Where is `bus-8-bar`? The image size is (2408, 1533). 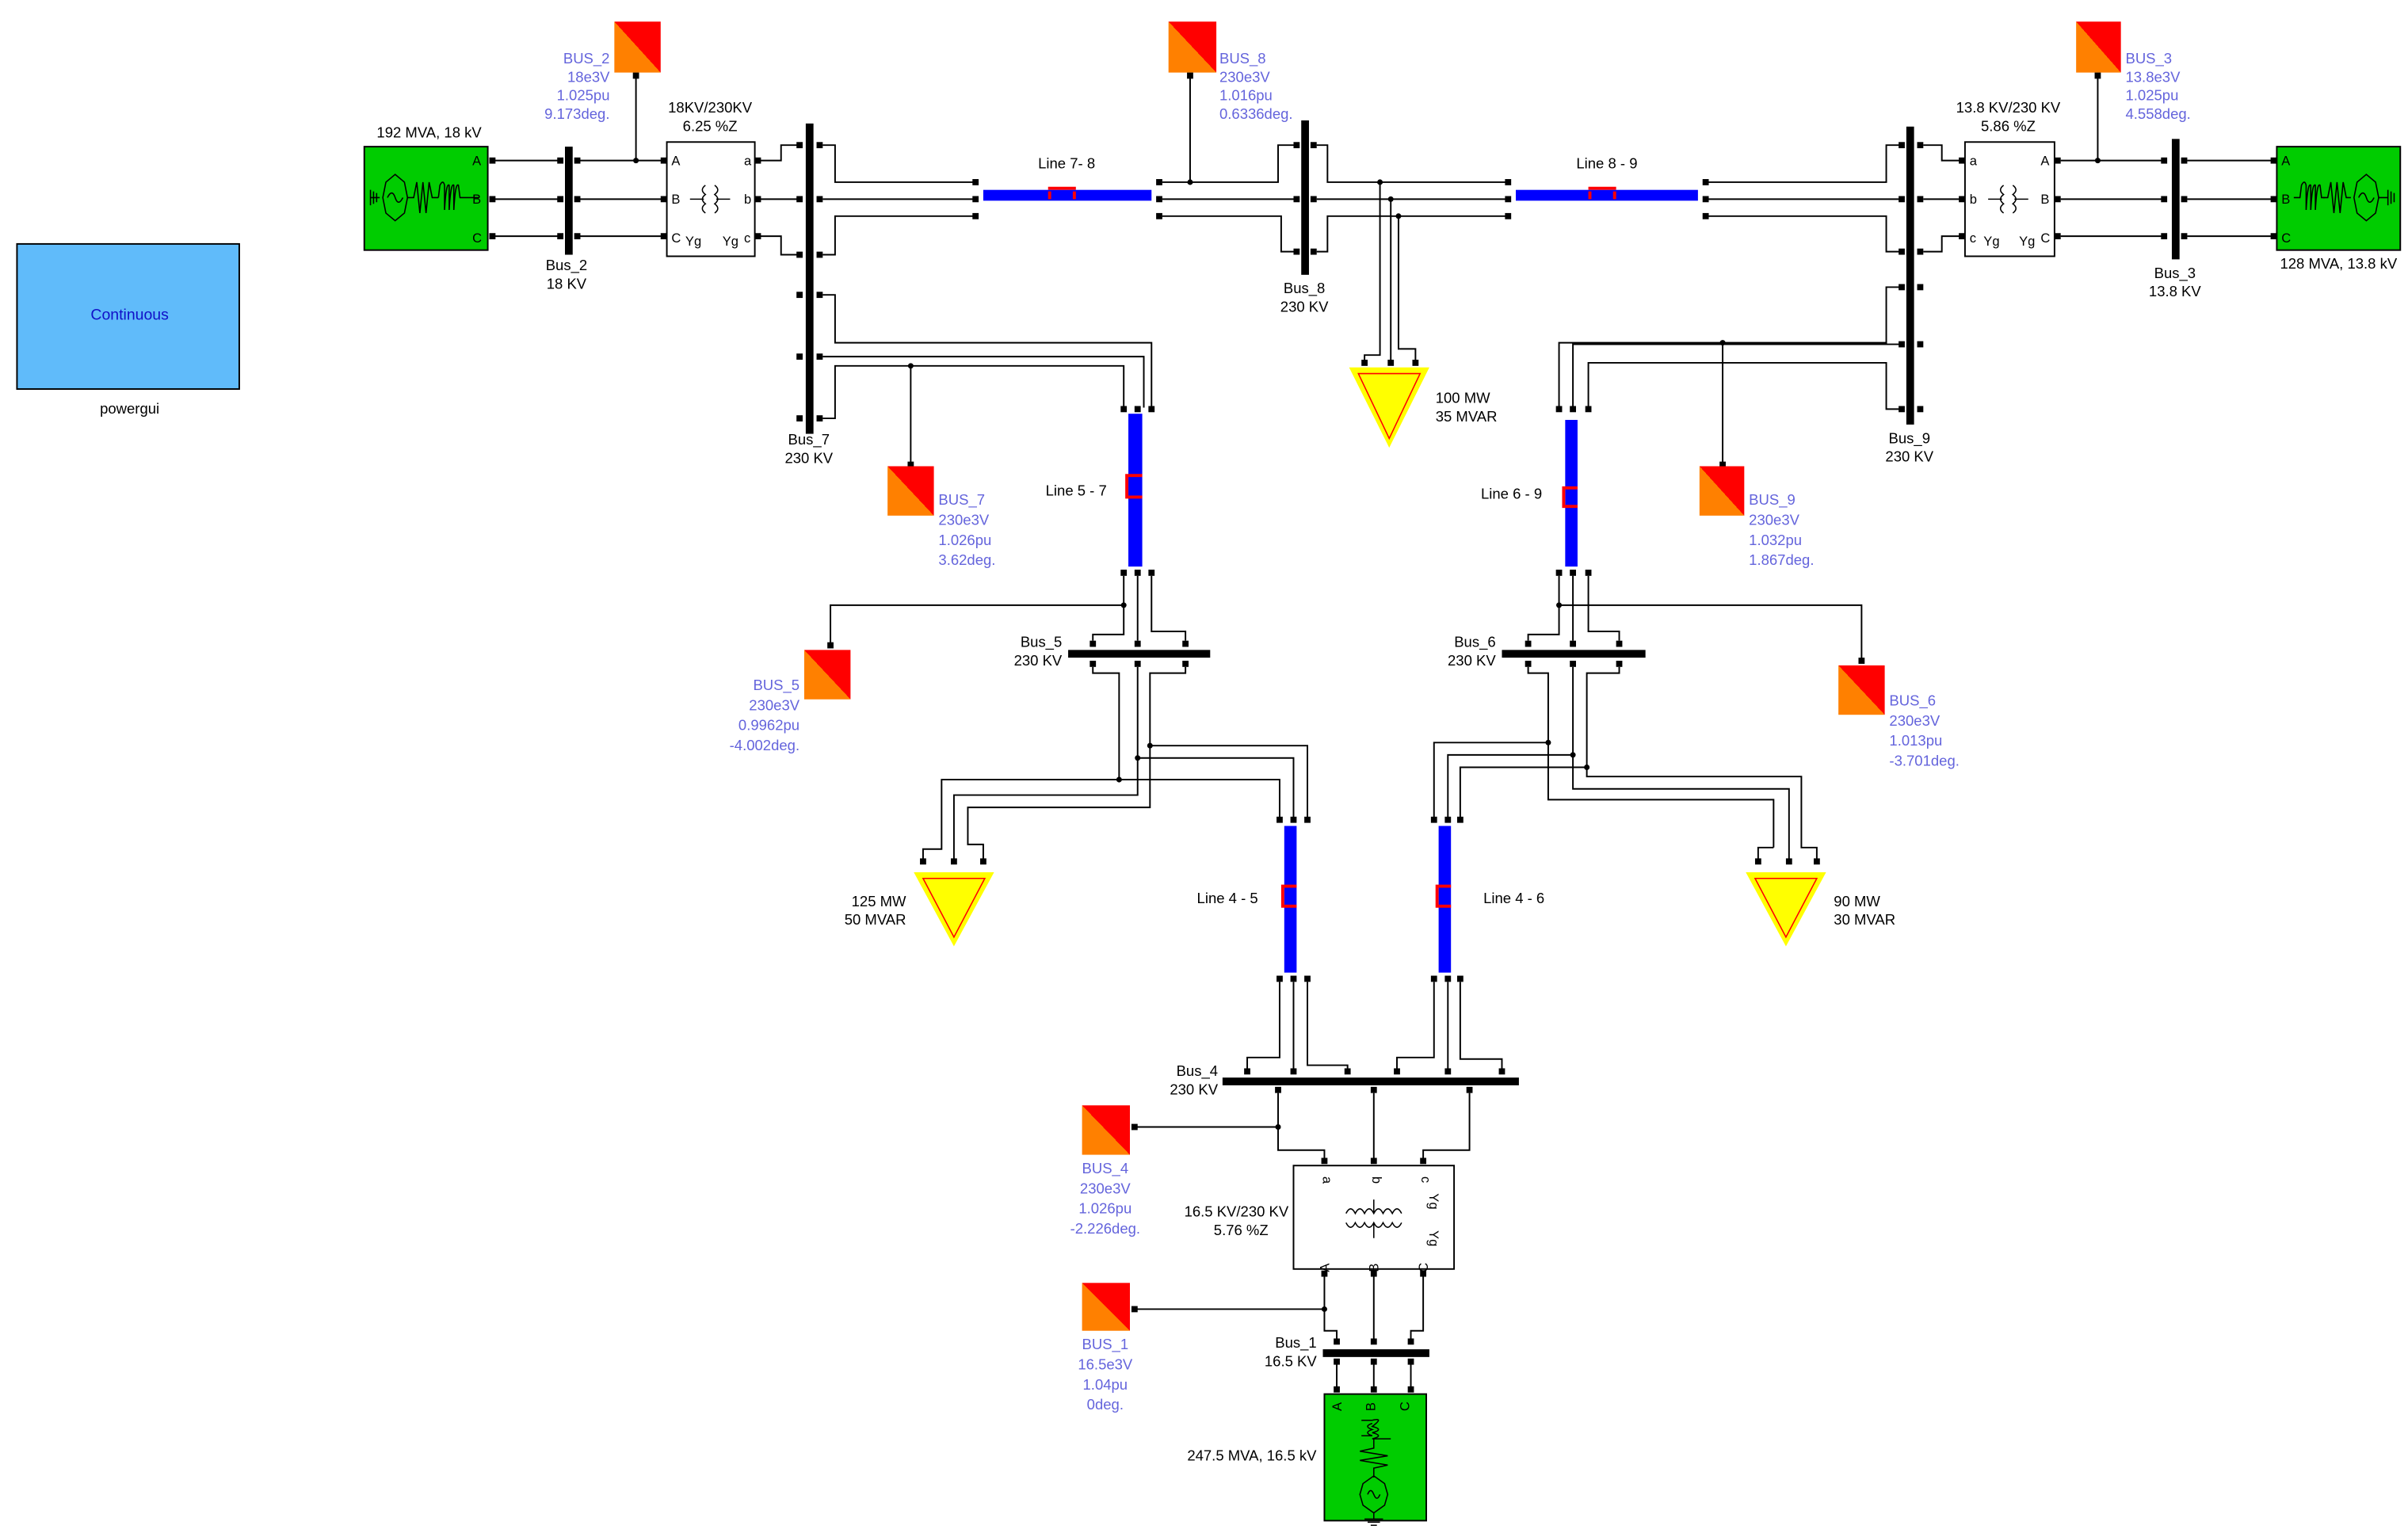 bus-8-bar is located at coordinates (1305, 197).